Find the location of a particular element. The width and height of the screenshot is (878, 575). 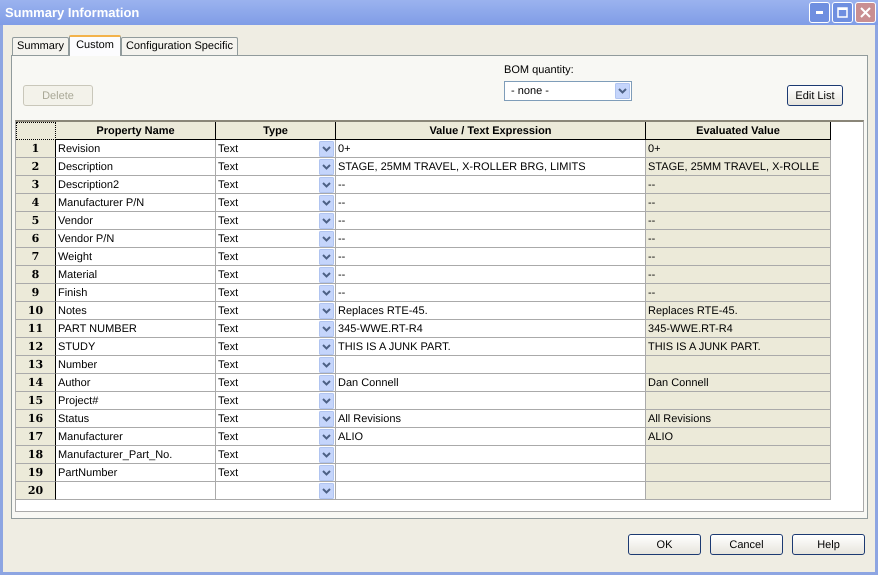

row-number: 17 is located at coordinates (36, 437).